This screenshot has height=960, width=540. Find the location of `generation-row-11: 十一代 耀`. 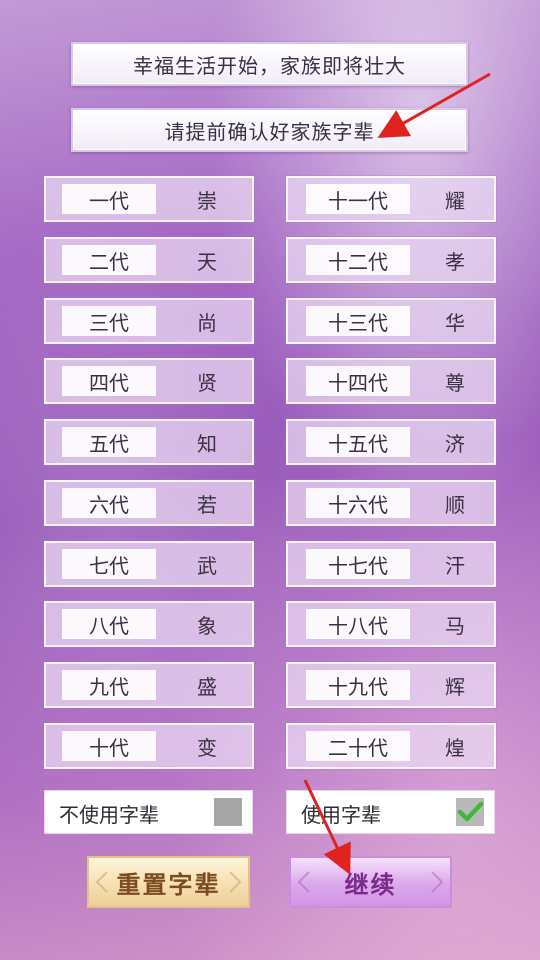

generation-row-11: 十一代 耀 is located at coordinates (391, 199).